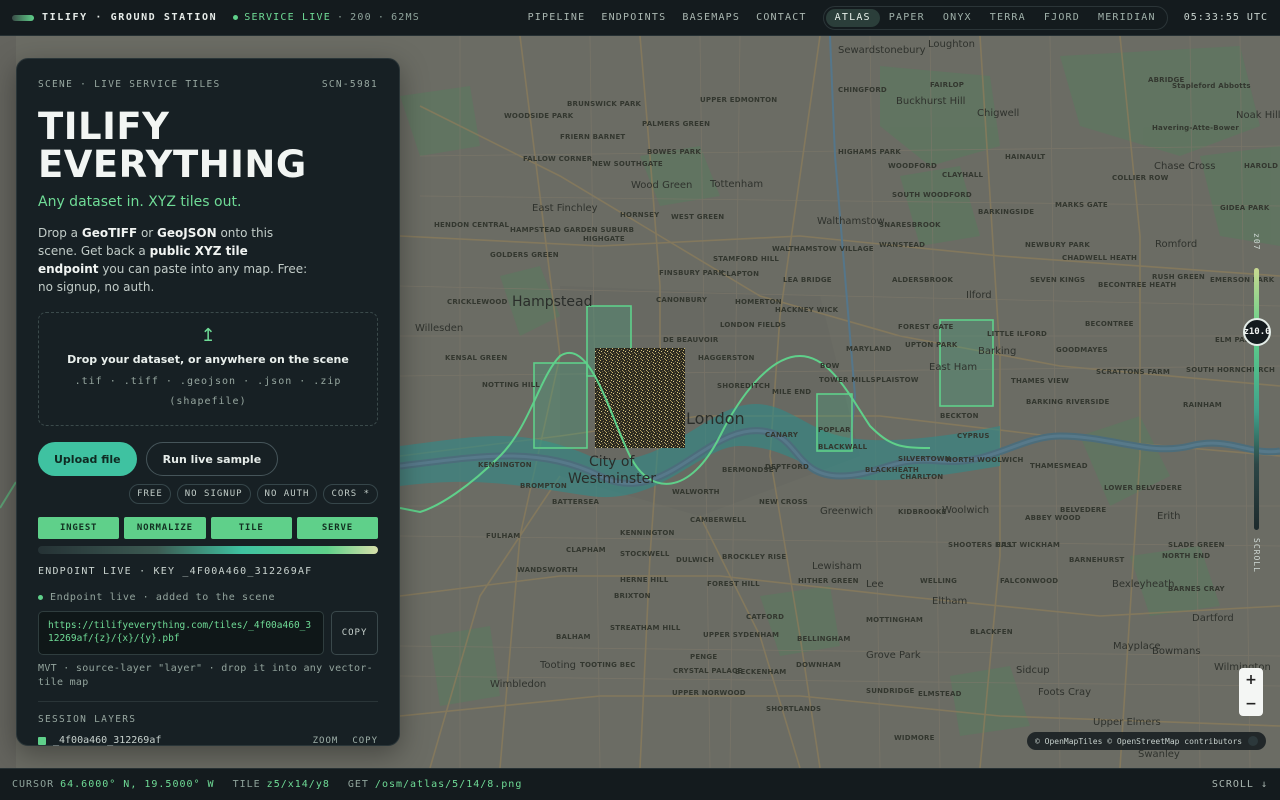 The width and height of the screenshot is (1280, 800). What do you see at coordinates (147, 233) in the screenshot?
I see `intro-part: or` at bounding box center [147, 233].